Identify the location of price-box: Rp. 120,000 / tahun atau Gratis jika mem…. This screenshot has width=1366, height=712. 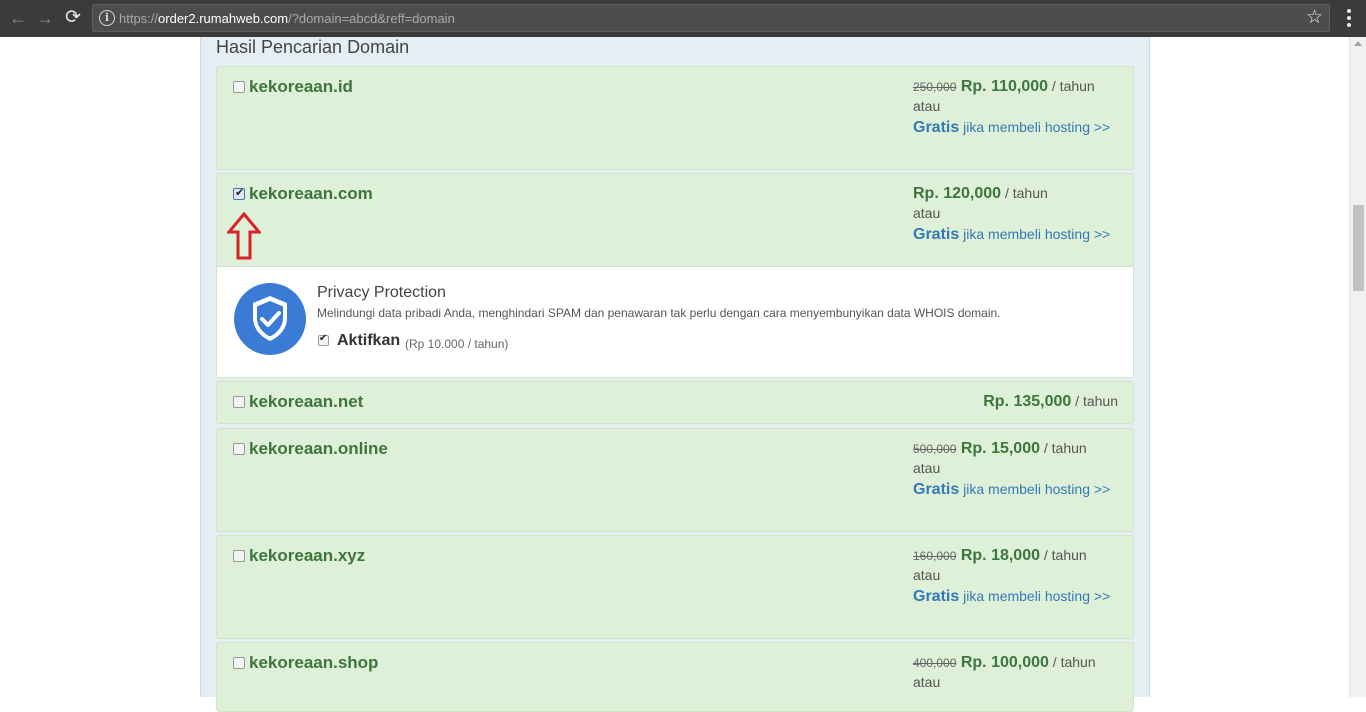
(1018, 215).